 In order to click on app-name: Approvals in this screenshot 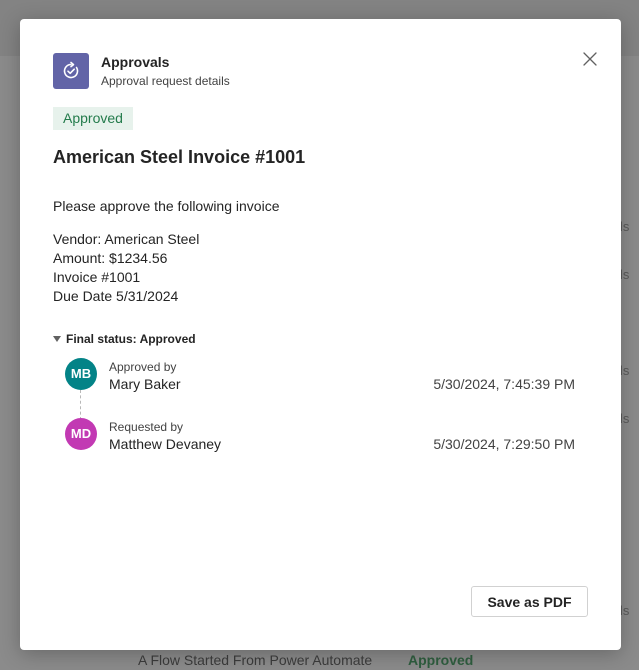, I will do `click(135, 62)`.